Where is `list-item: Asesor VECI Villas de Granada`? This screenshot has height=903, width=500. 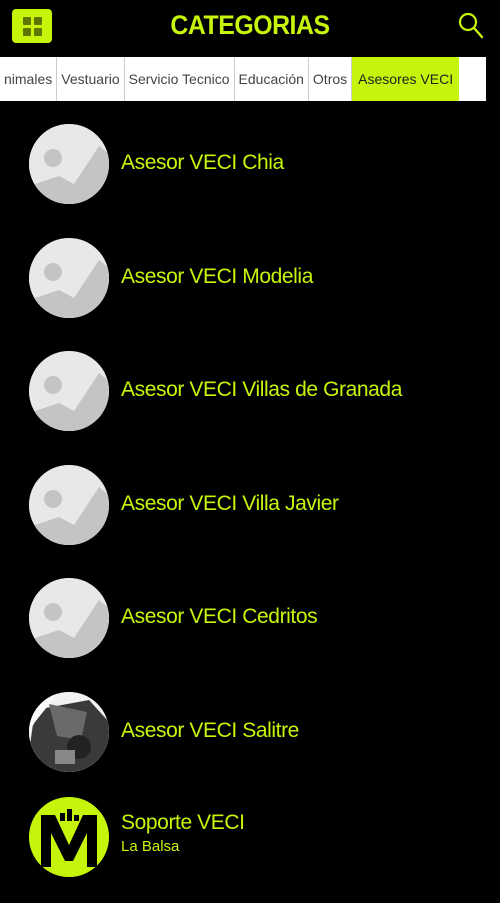
list-item: Asesor VECI Villas de Granada is located at coordinates (250, 392).